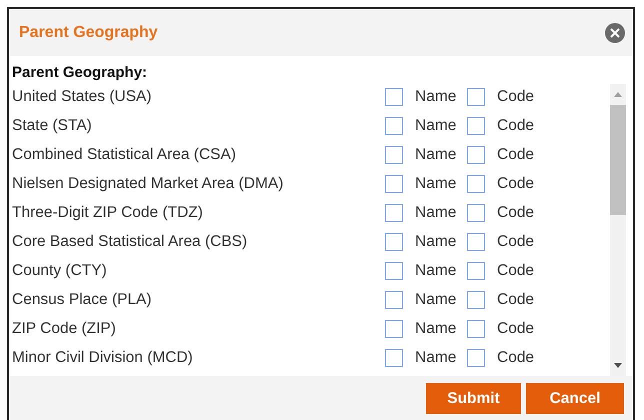 This screenshot has width=644, height=420. I want to click on section-label: Parent Geography:, so click(79, 72).